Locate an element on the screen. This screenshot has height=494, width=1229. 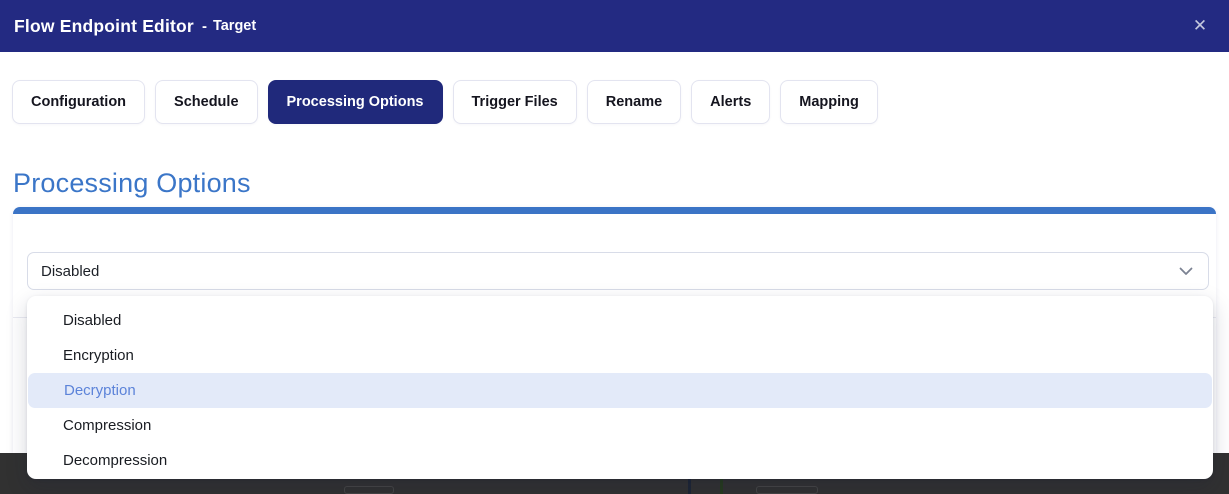
dialog-subtitle: Target is located at coordinates (234, 26).